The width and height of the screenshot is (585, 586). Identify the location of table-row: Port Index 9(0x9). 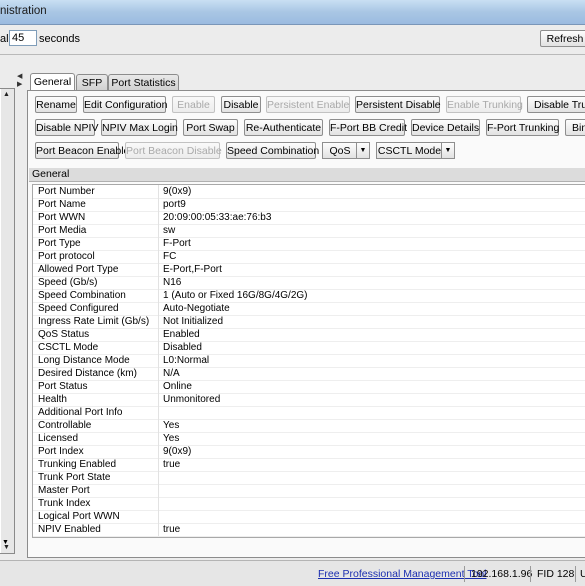
(309, 452).